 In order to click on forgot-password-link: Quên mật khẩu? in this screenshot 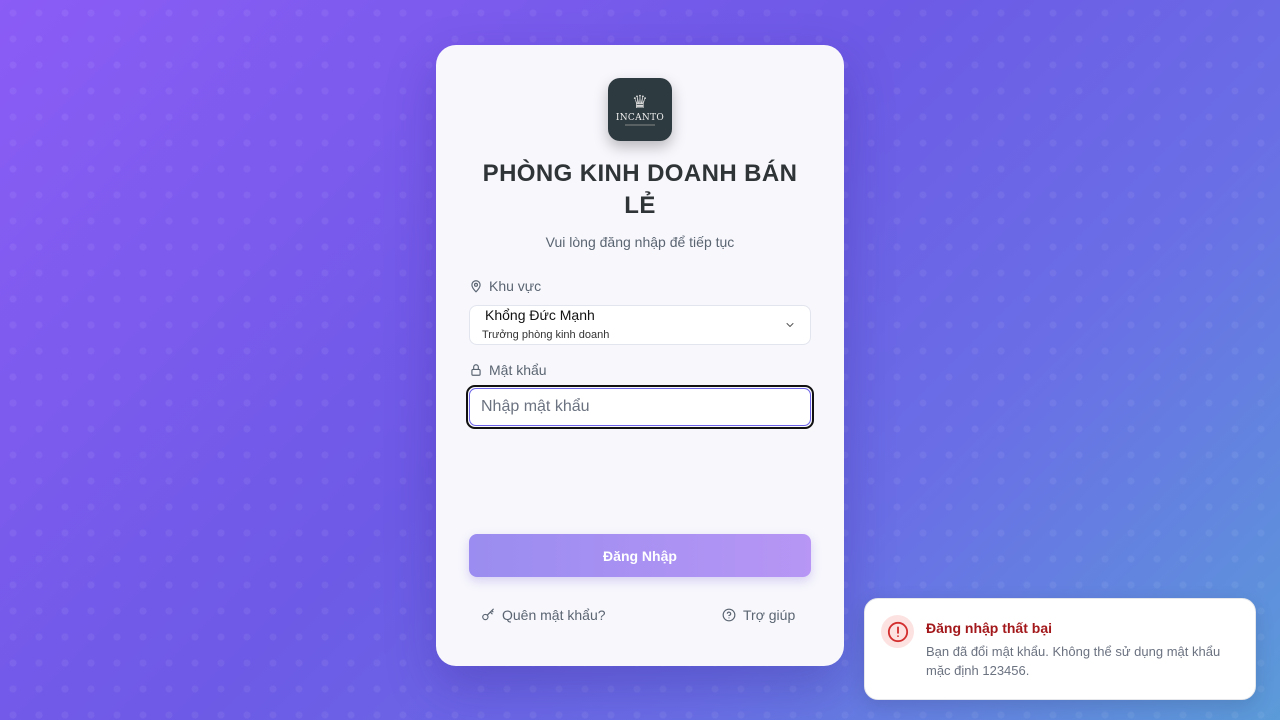, I will do `click(543, 615)`.